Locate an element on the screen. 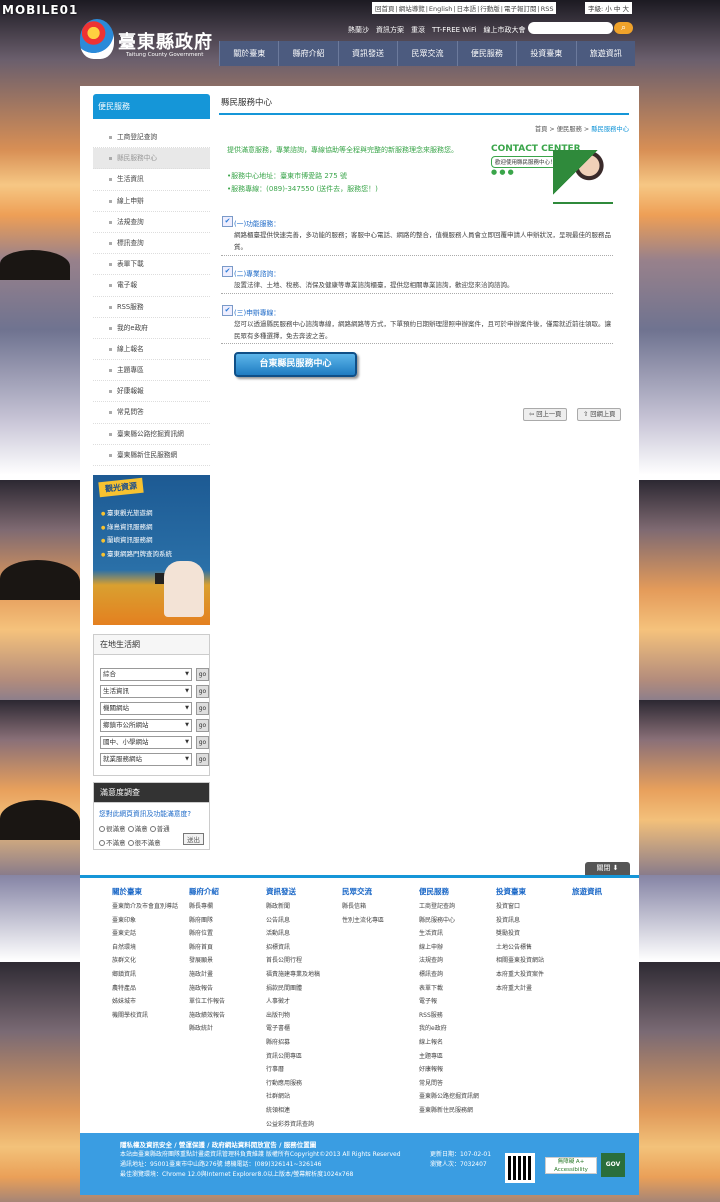  footer-link: 社群網站 is located at coordinates (302, 1097).